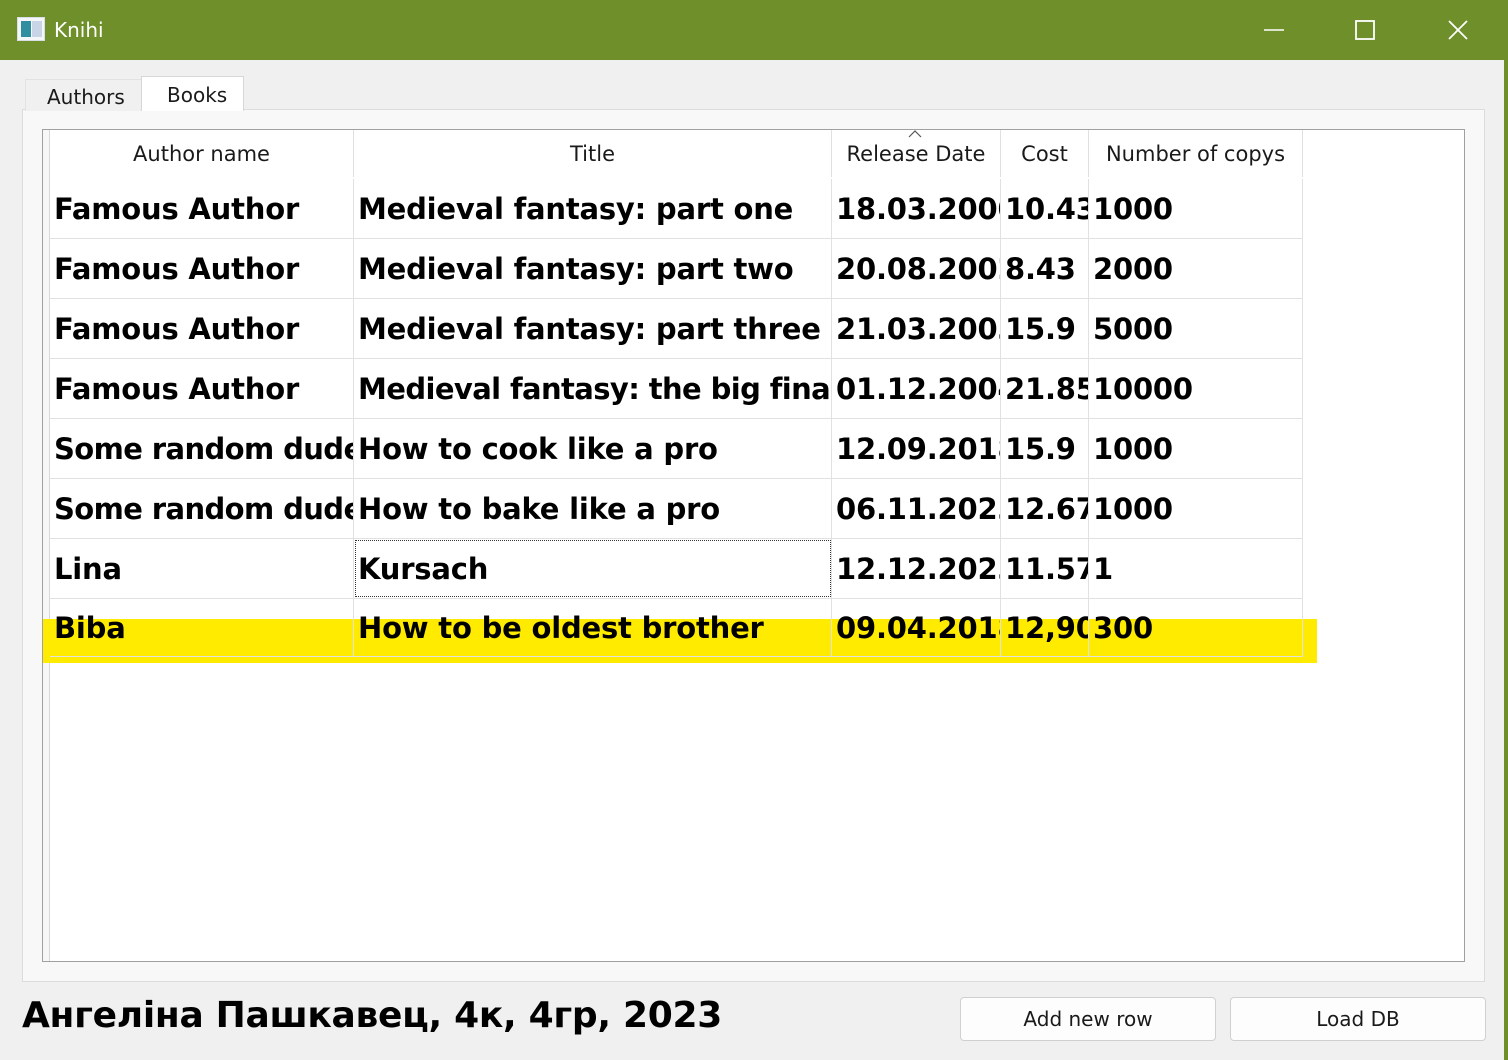  I want to click on tab-books: Books, so click(192, 93).